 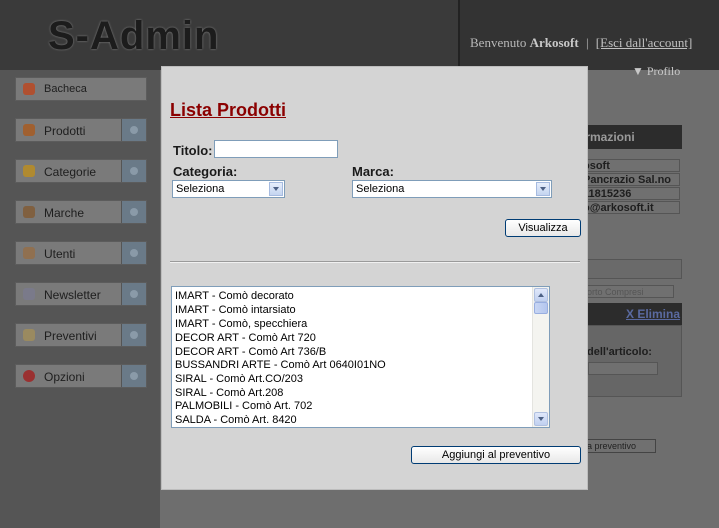 What do you see at coordinates (29, 335) in the screenshot?
I see `pencil-icon` at bounding box center [29, 335].